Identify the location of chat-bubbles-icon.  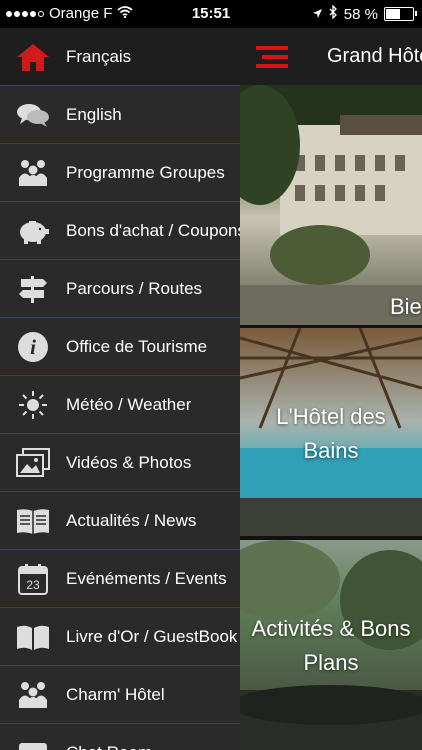
(33, 115).